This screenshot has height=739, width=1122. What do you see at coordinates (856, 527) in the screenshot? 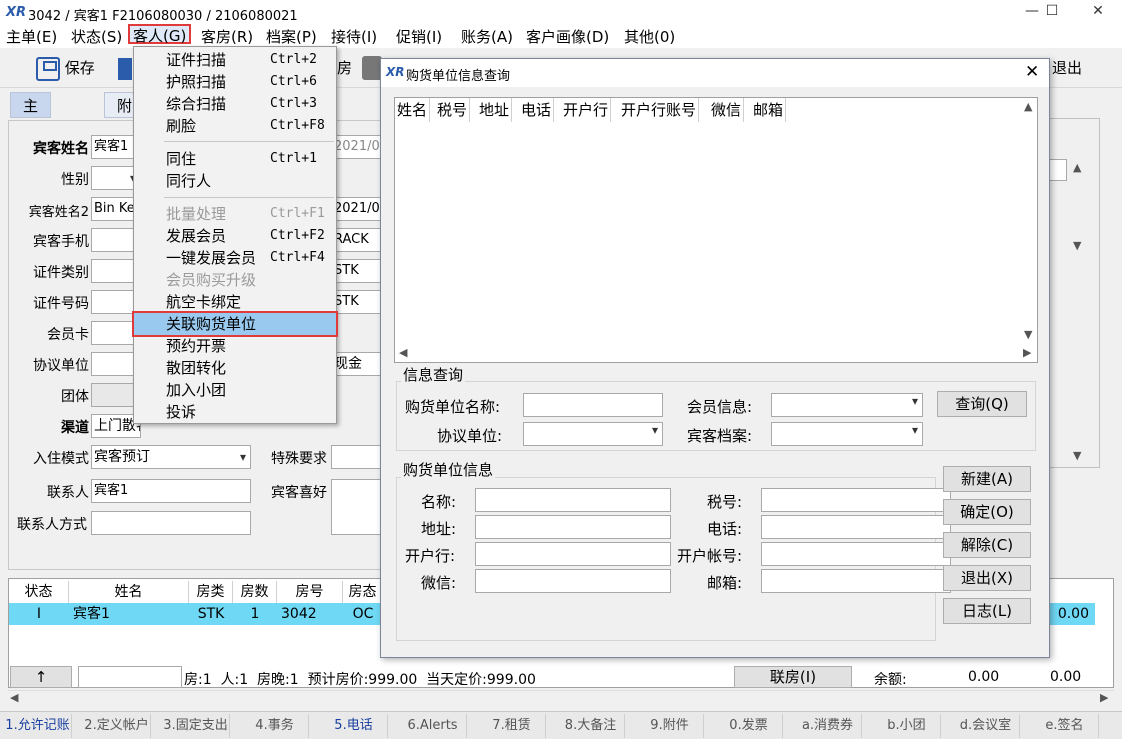
I see `tel-input` at bounding box center [856, 527].